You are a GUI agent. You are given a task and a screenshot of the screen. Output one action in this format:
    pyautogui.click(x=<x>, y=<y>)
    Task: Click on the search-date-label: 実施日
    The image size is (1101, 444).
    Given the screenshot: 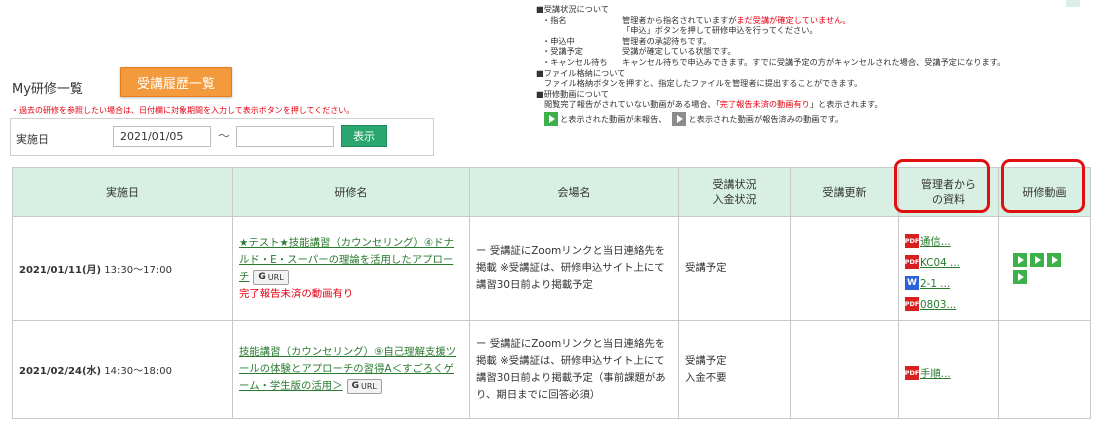 What is the action you would take?
    pyautogui.click(x=32, y=139)
    